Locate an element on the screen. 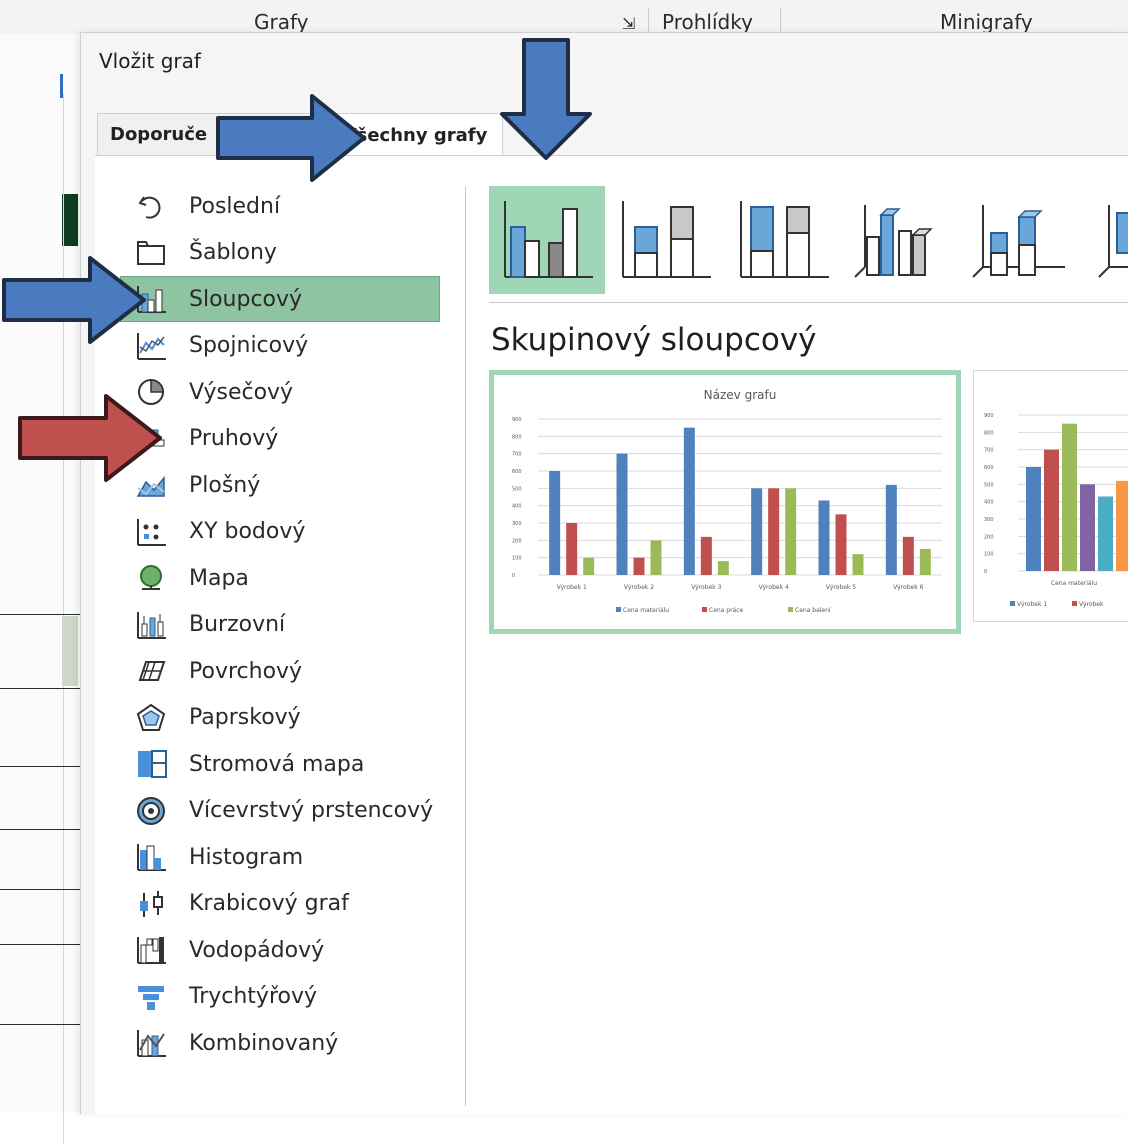 This screenshot has width=1128, height=1144. ribbon-group-grafy: Grafy is located at coordinates (281, 22).